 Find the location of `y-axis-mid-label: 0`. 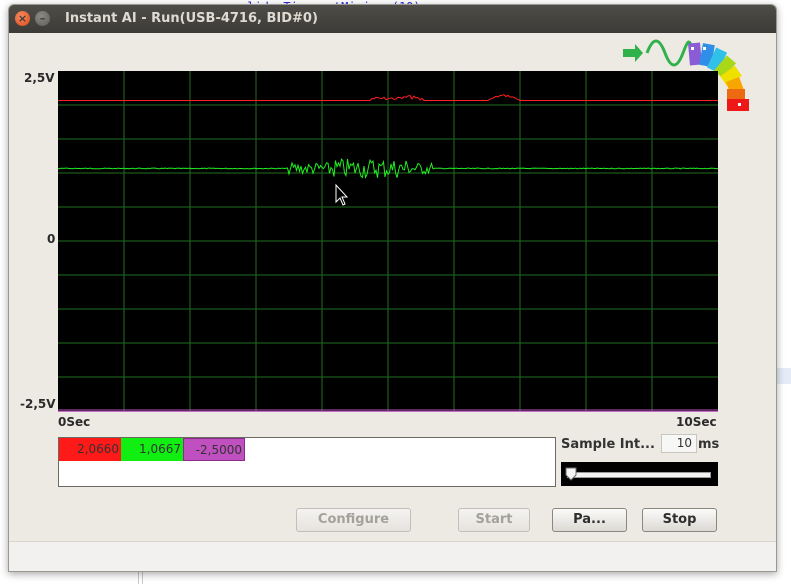

y-axis-mid-label: 0 is located at coordinates (51, 239).